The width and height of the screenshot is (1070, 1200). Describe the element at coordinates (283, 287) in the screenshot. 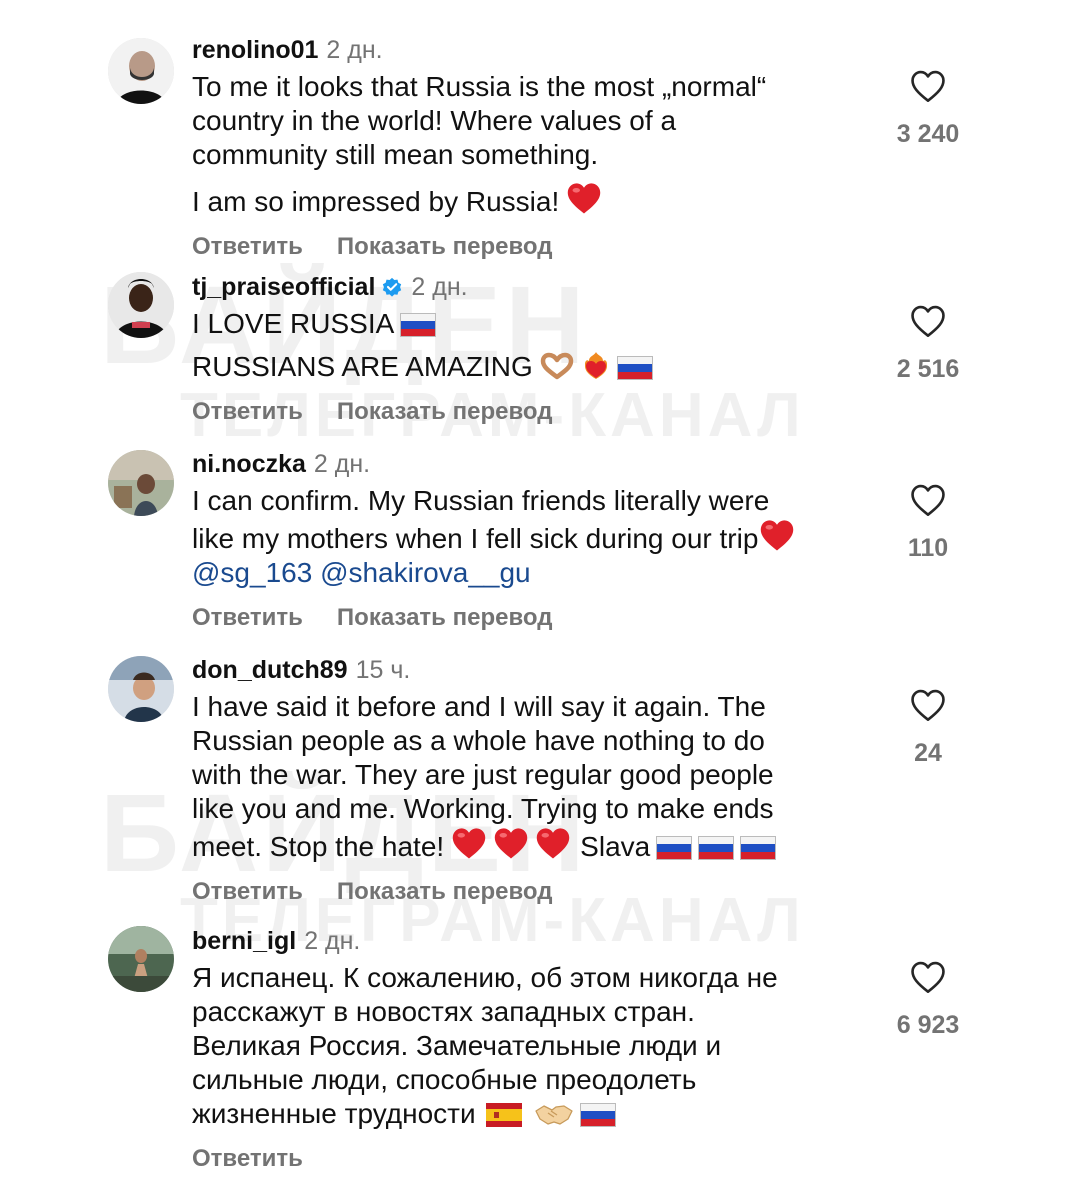

I see `username: tj_praiseofficial` at that location.